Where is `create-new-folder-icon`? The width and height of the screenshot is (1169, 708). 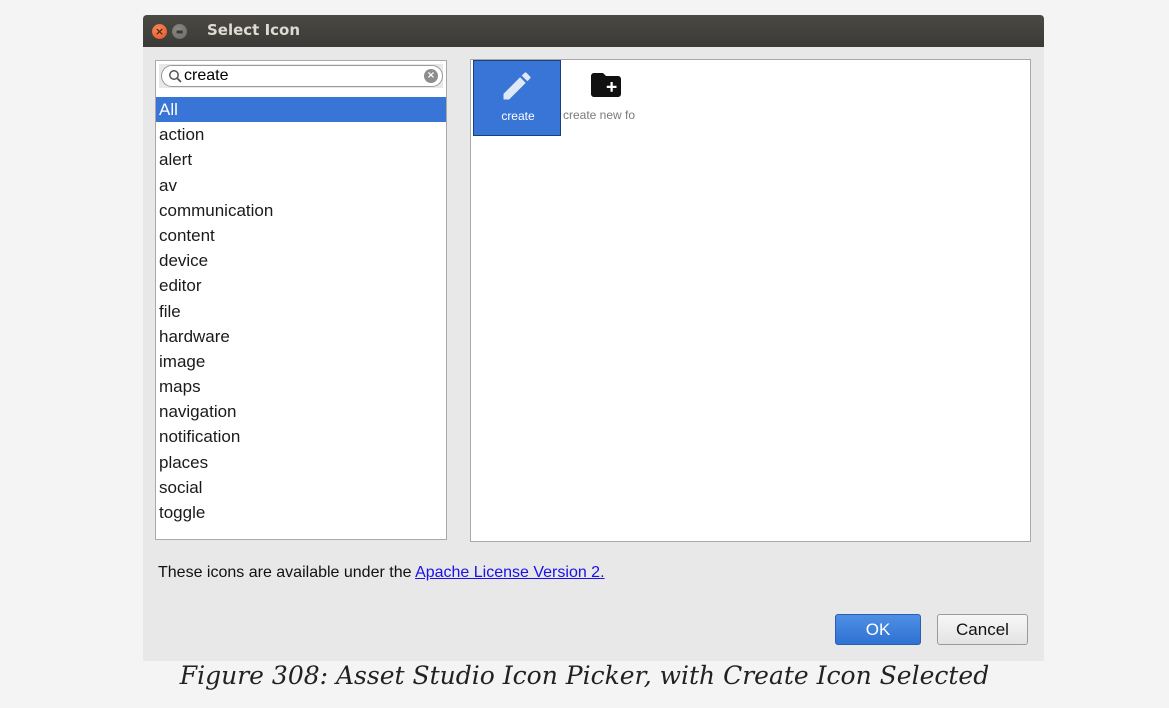
create-new-folder-icon is located at coordinates (606, 85).